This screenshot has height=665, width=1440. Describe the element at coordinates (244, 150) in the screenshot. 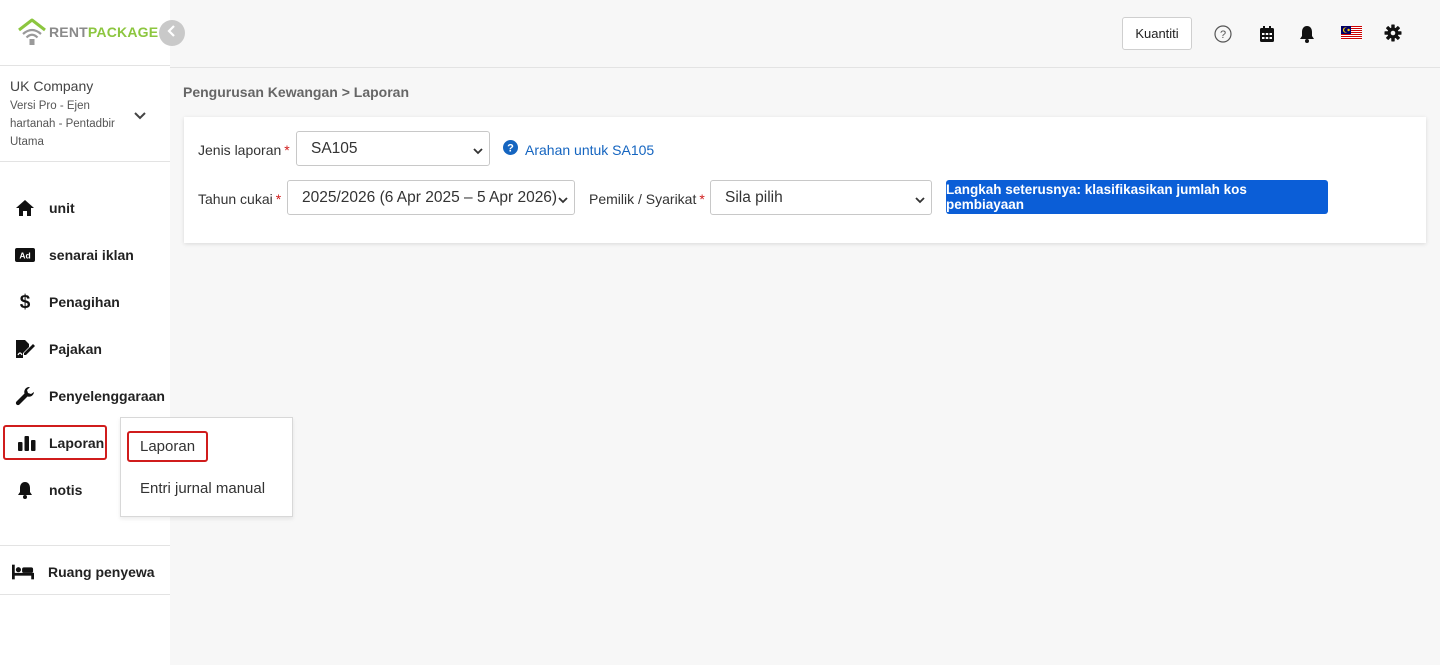

I see `report-type-label: Jenis laporan *` at that location.